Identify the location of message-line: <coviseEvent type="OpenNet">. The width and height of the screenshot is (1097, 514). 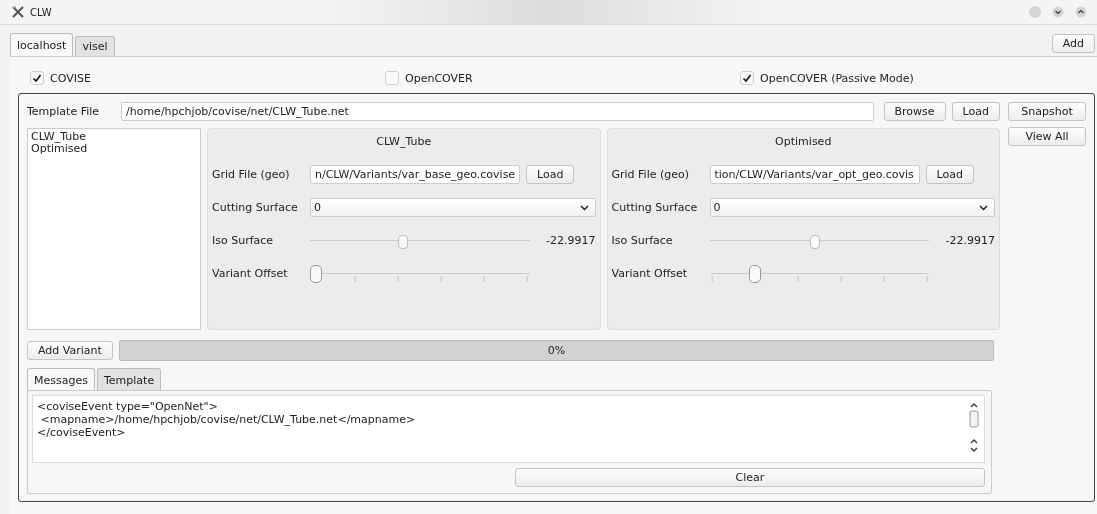
(128, 406).